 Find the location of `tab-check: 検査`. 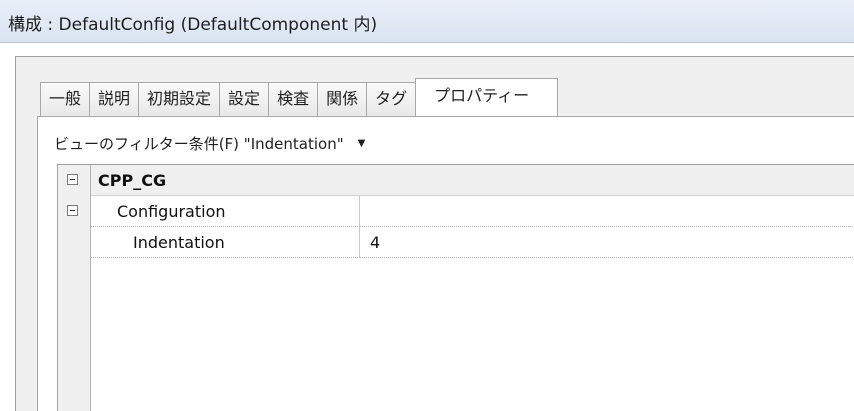

tab-check: 検査 is located at coordinates (293, 99).